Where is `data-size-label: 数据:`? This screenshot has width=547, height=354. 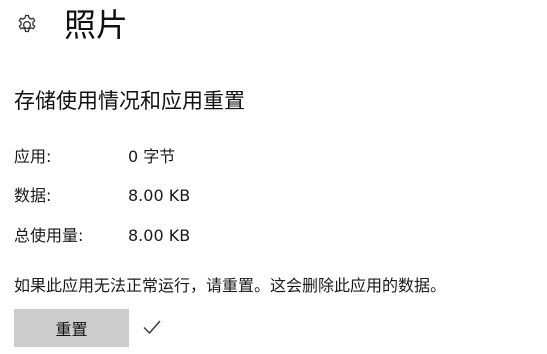
data-size-label: 数据: is located at coordinates (33, 195).